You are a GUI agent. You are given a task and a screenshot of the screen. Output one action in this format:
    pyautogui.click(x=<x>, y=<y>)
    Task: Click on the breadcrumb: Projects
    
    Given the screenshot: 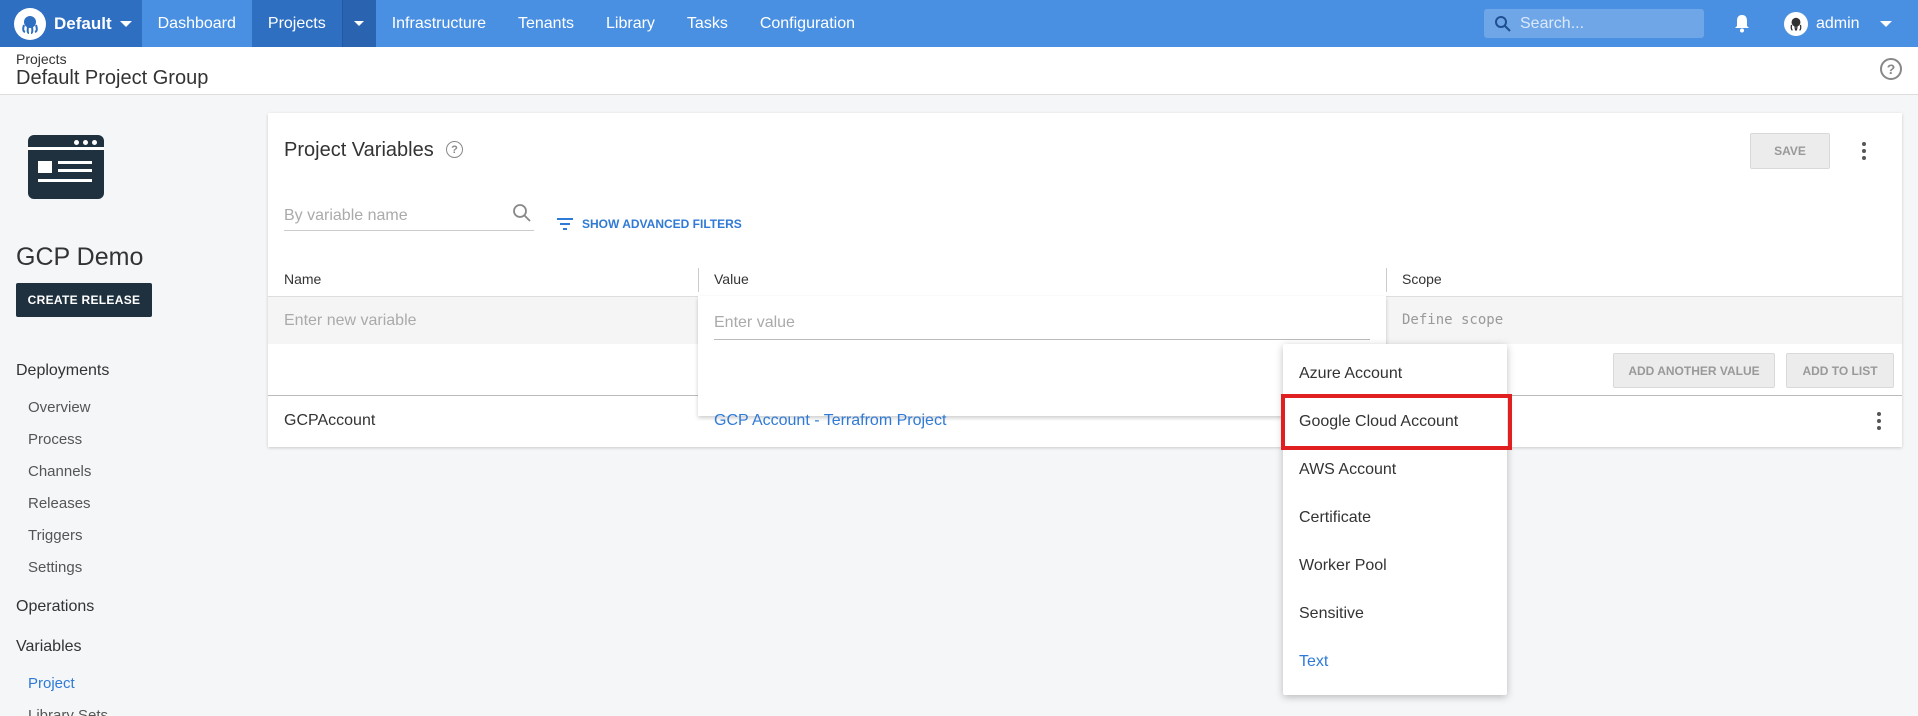 What is the action you would take?
    pyautogui.click(x=41, y=59)
    